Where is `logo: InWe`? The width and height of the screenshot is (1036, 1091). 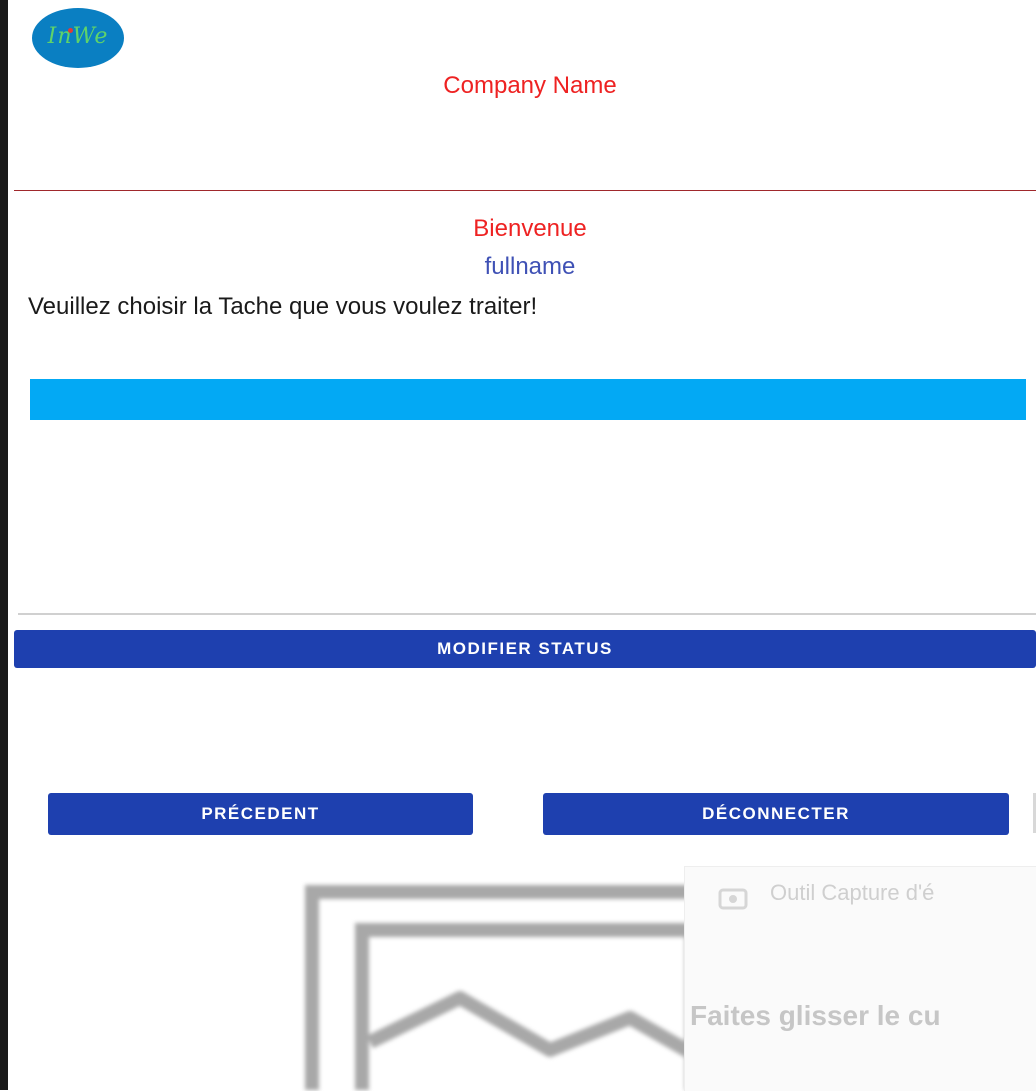
logo: InWe is located at coordinates (78, 38).